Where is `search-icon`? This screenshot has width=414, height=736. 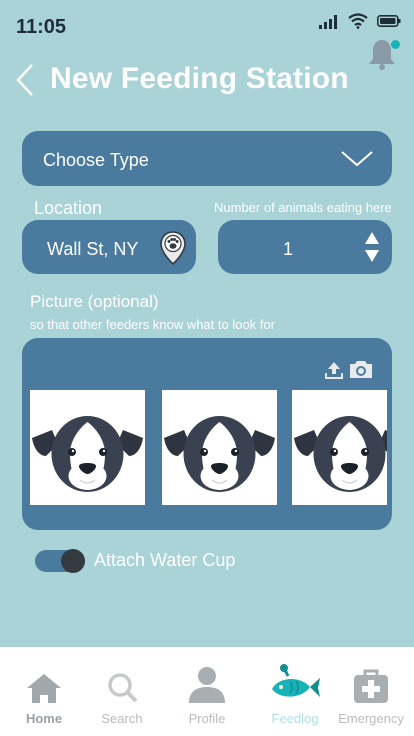 search-icon is located at coordinates (123, 688).